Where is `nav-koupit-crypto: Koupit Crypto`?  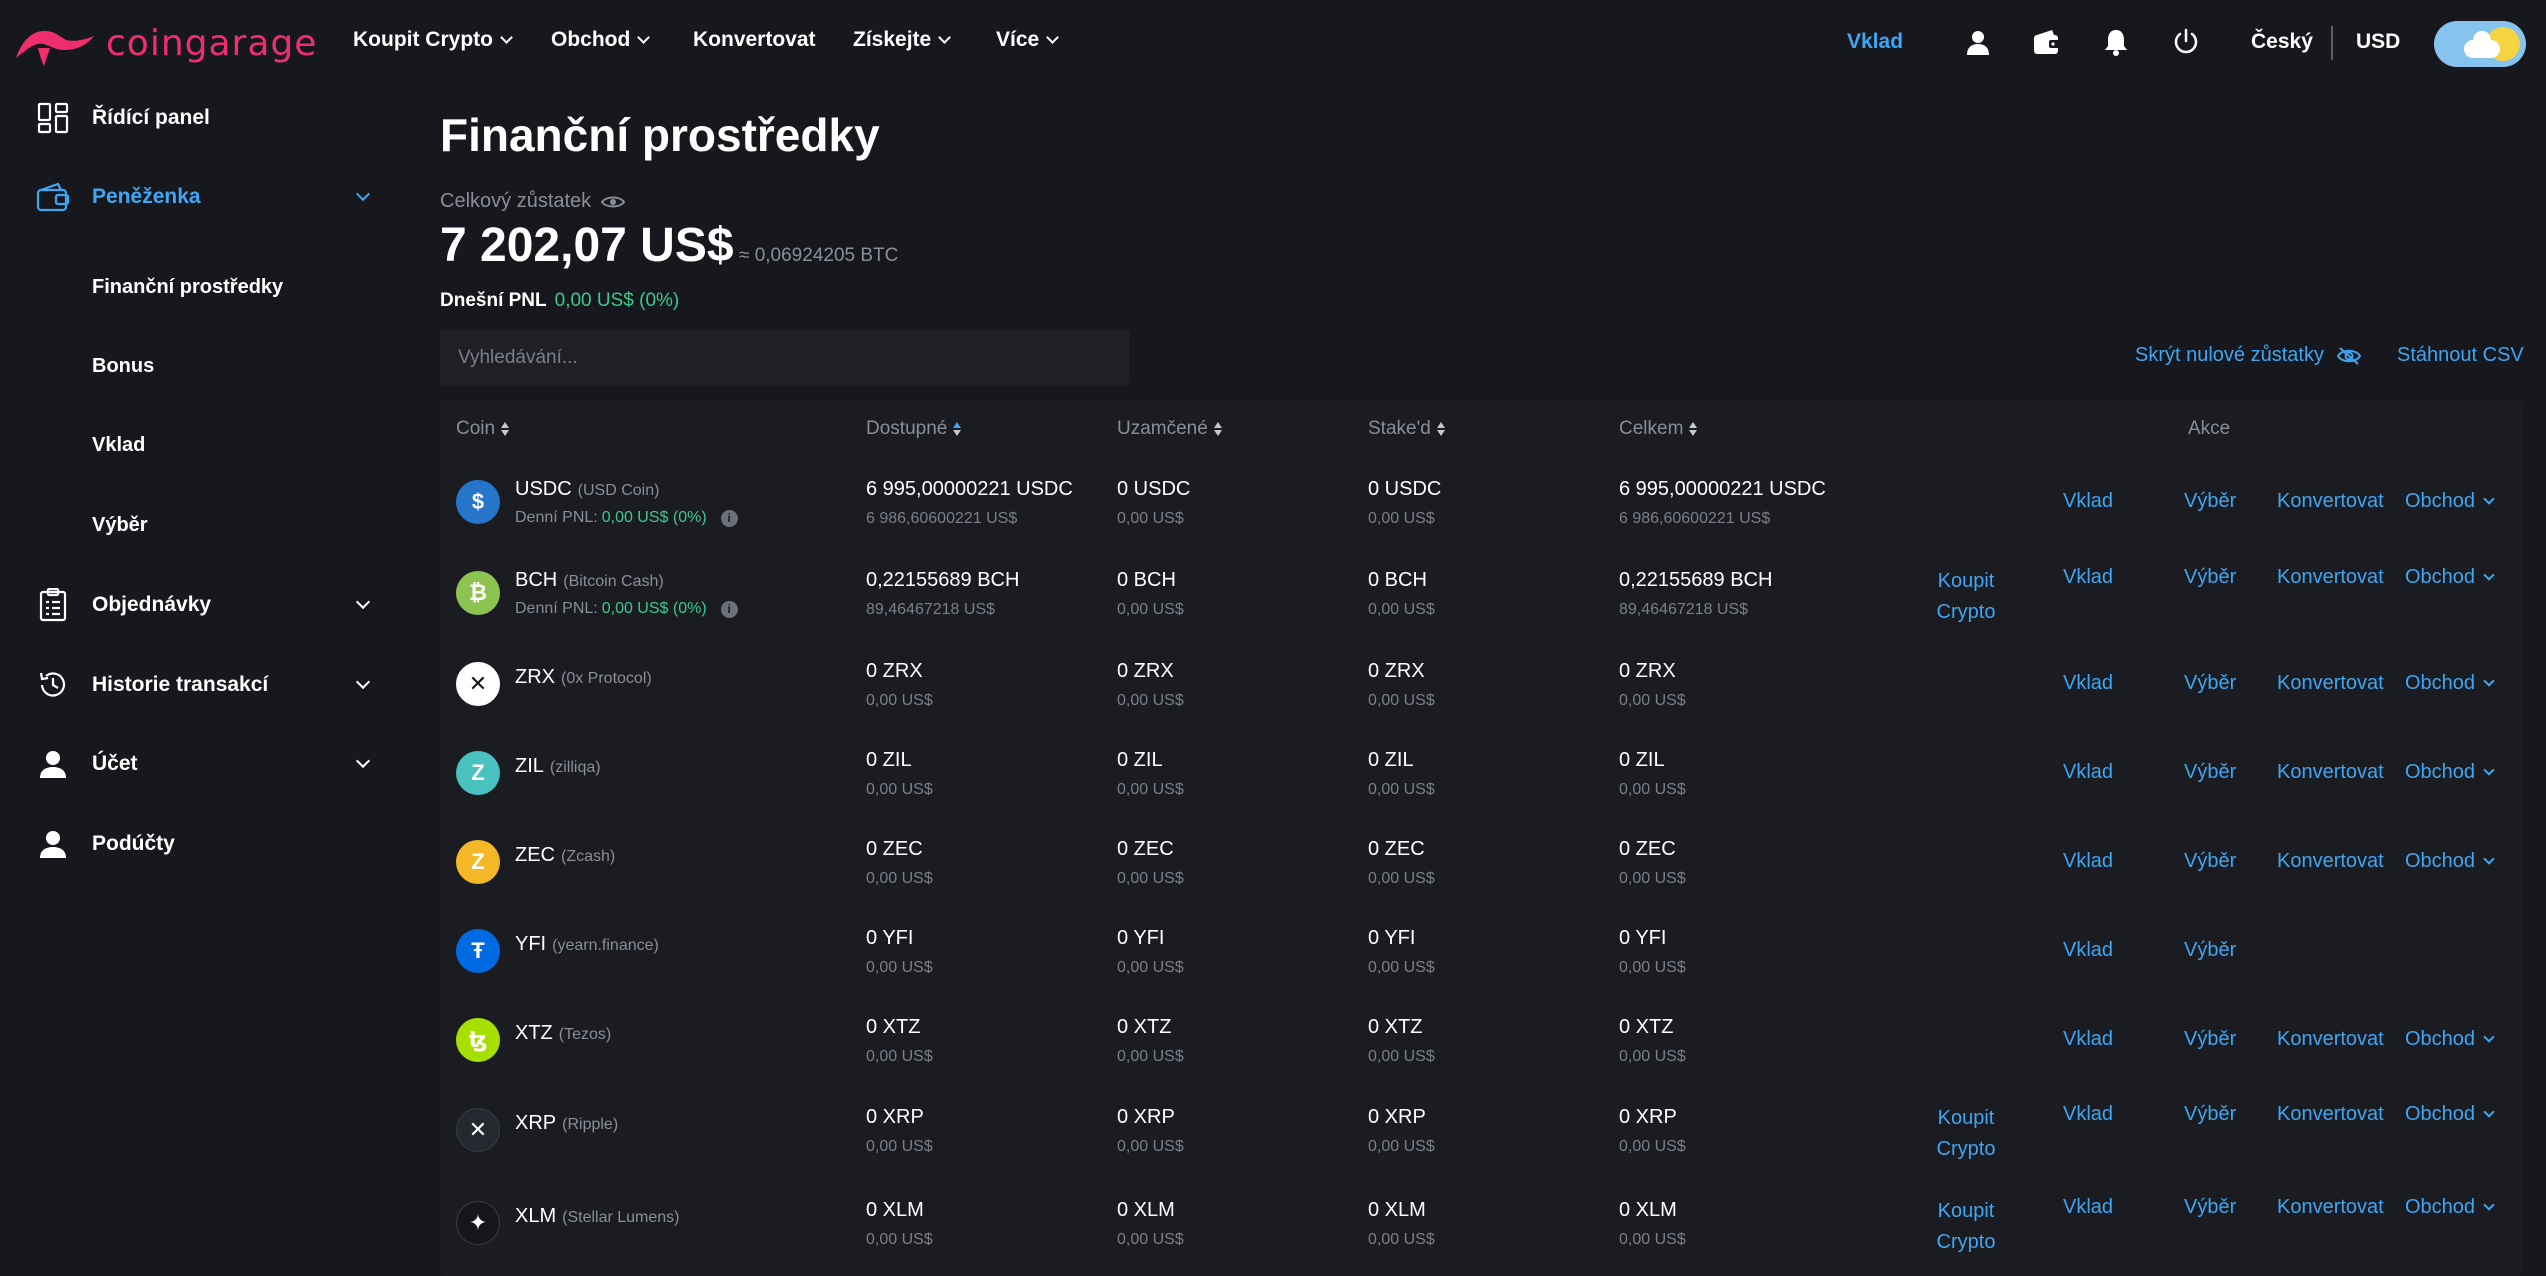
nav-koupit-crypto: Koupit Crypto is located at coordinates (433, 40).